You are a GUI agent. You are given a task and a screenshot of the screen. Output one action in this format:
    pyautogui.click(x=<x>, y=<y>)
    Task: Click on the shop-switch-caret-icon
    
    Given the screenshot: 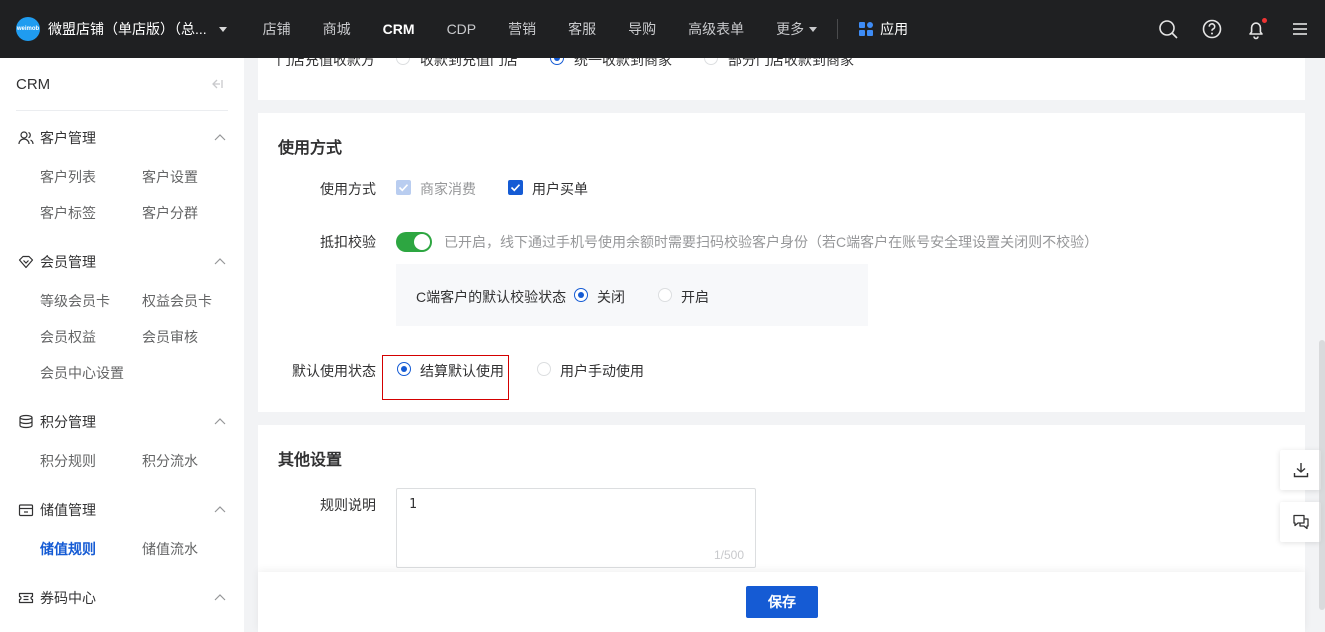 What is the action you would take?
    pyautogui.click(x=222, y=29)
    